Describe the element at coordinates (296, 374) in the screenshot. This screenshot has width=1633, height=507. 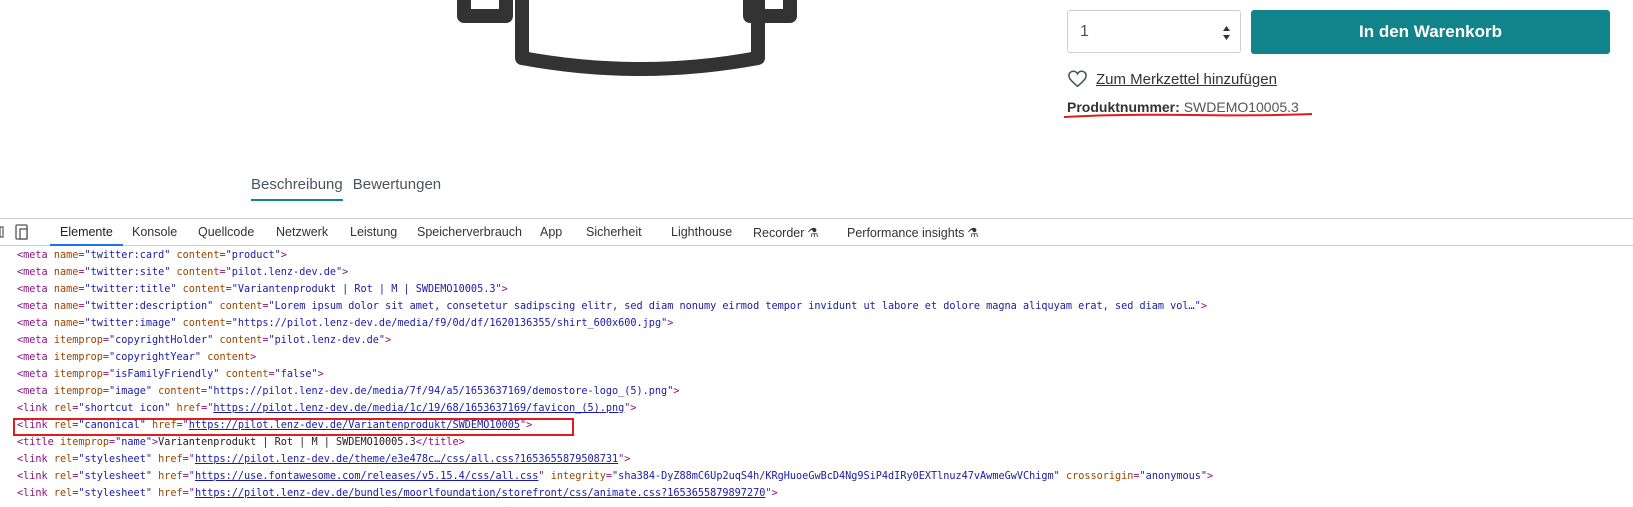
I see `dom-token: "false"` at that location.